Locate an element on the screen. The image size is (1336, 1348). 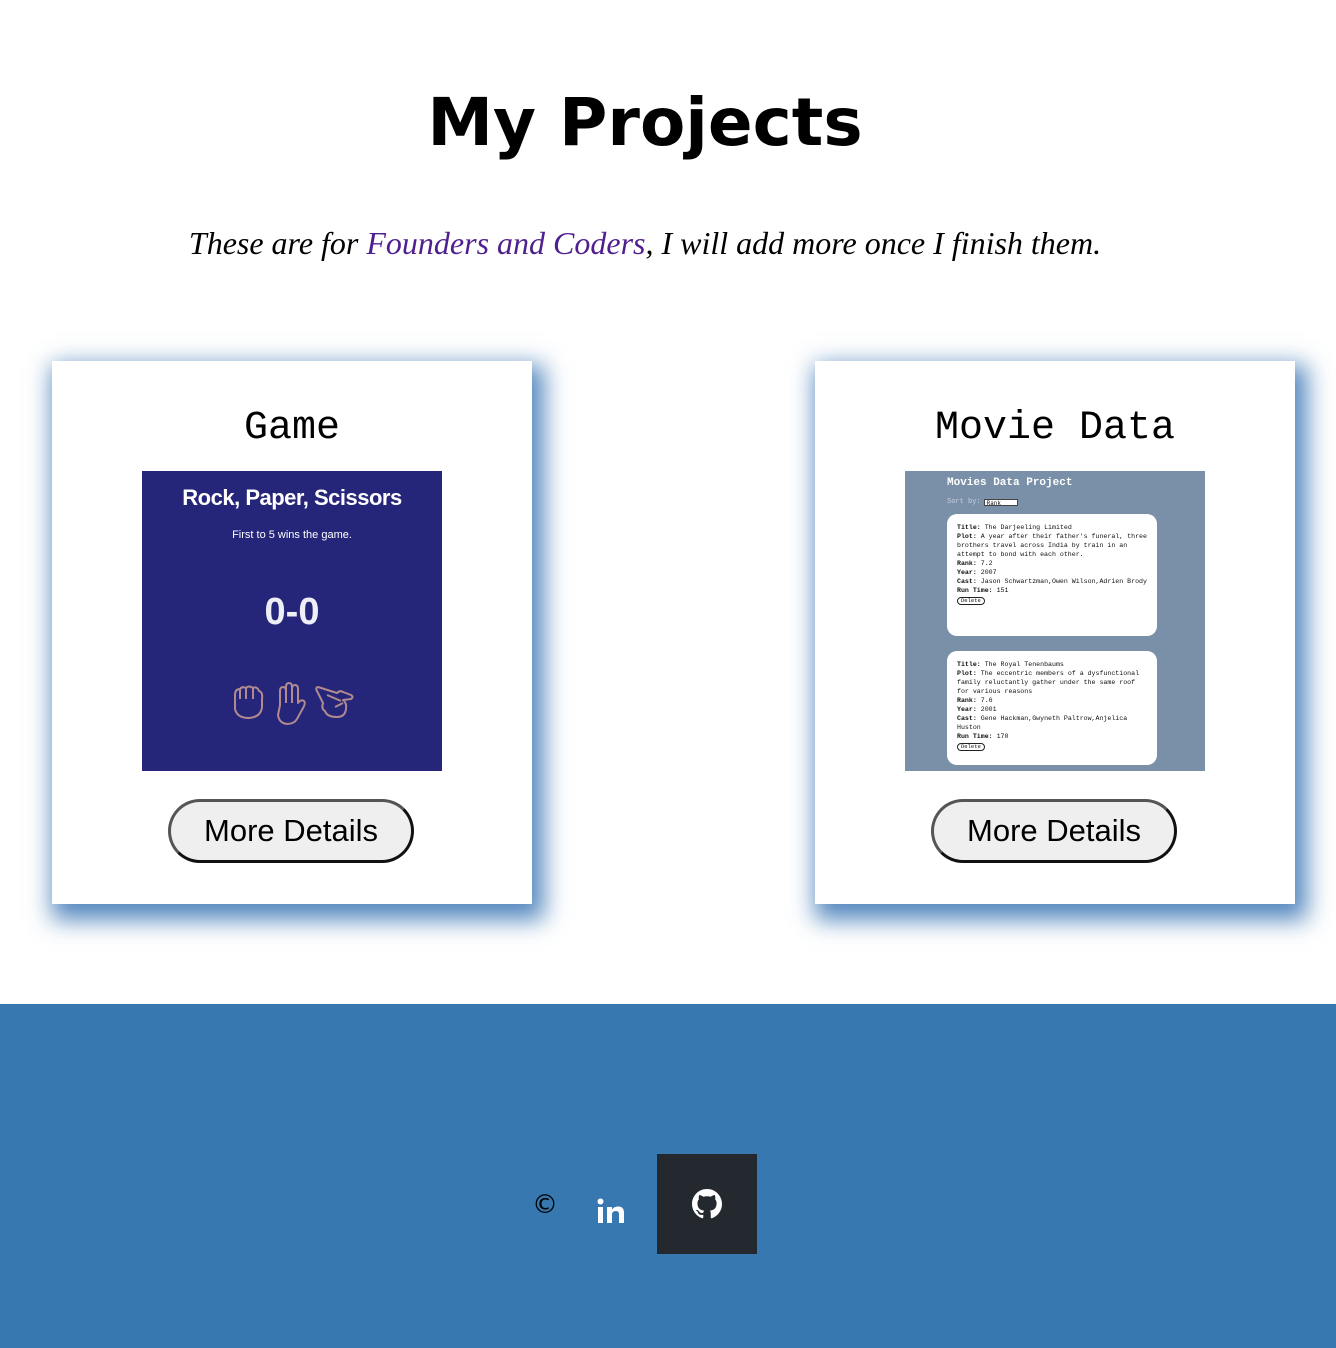
sort-label: Sort by: is located at coordinates (964, 502).